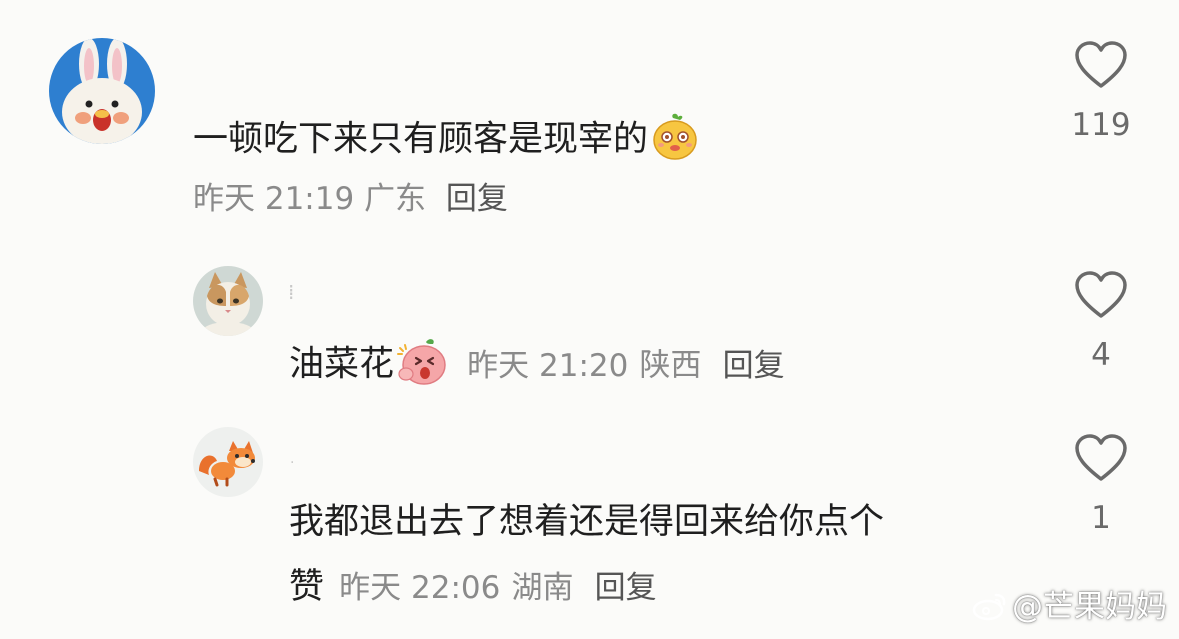  Describe the element at coordinates (292, 463) in the screenshot. I see `reply-username-mark: ·` at that location.